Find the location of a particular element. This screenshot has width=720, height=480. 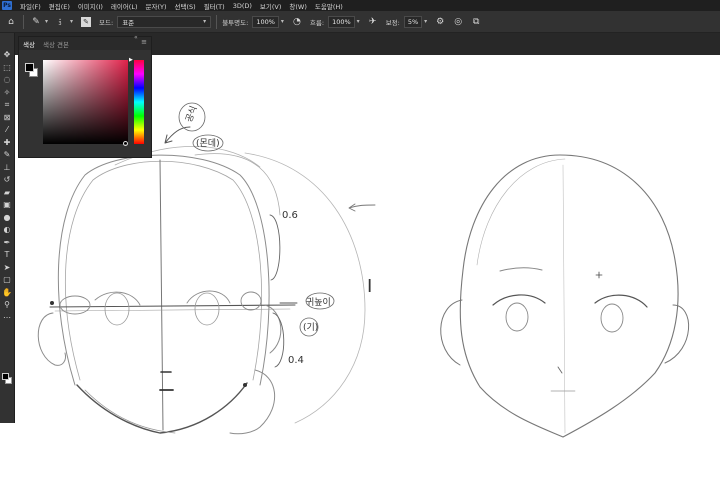

blur-icon: ● is located at coordinates (7, 218).